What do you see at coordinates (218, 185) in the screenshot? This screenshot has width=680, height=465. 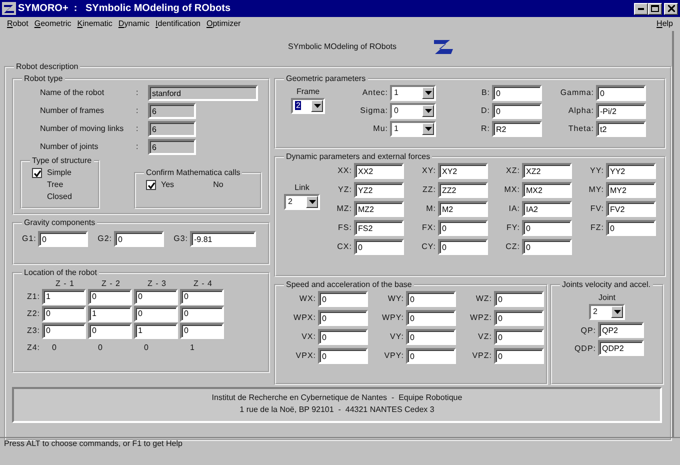 I see `option-label: No` at bounding box center [218, 185].